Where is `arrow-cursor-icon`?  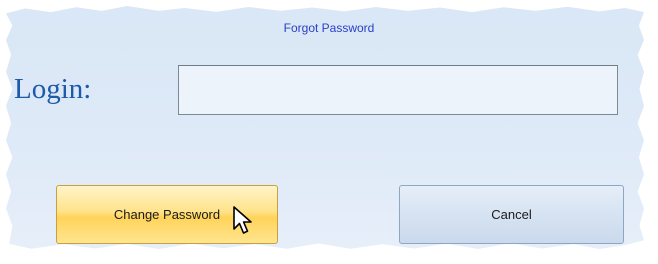 arrow-cursor-icon is located at coordinates (242, 220).